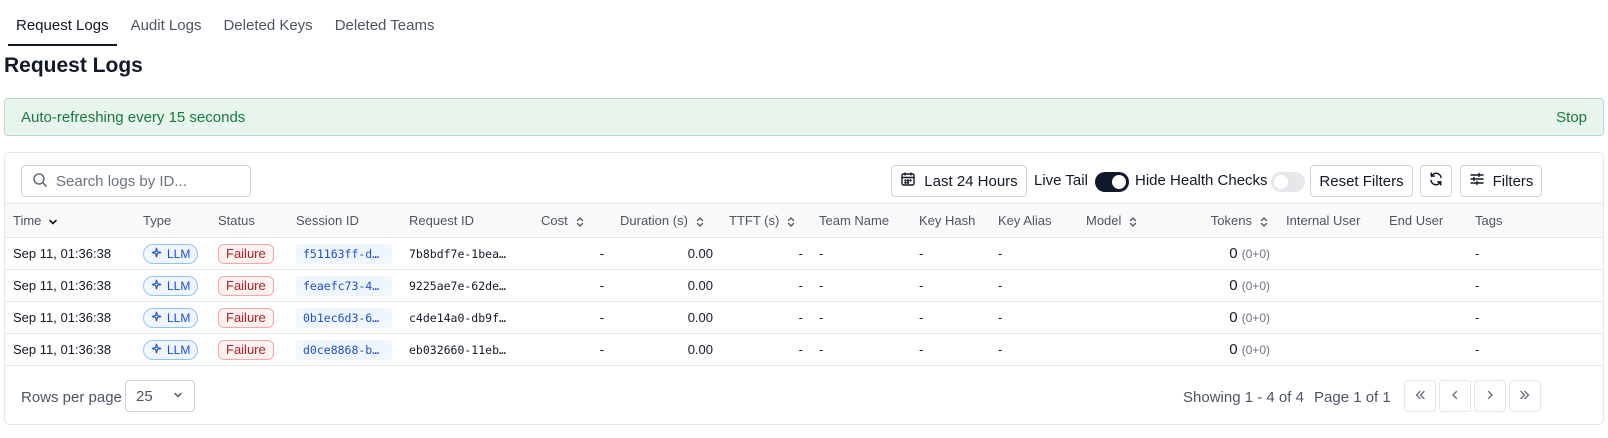 Image resolution: width=1608 pixels, height=438 pixels. Describe the element at coordinates (144, 396) in the screenshot. I see `rows-per-page-value: 25` at that location.